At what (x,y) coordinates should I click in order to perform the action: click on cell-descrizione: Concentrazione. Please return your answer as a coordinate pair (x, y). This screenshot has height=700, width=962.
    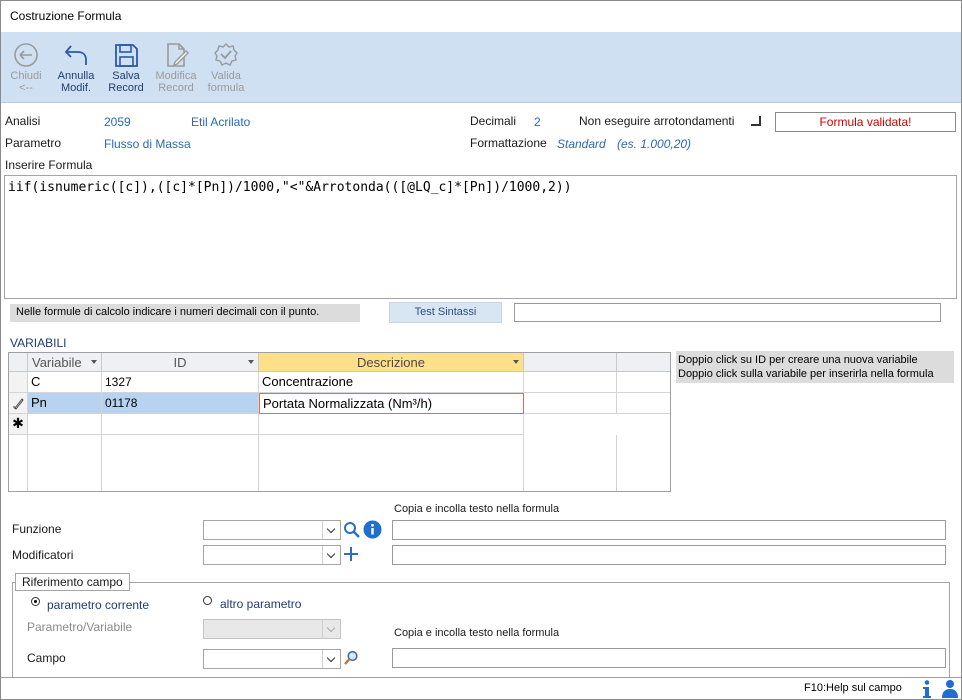
    Looking at the image, I should click on (391, 382).